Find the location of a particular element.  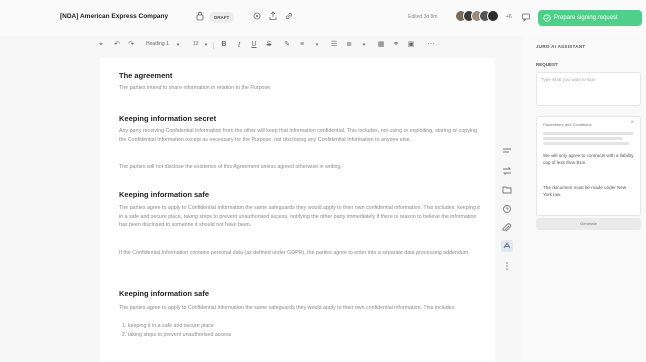

format-paint-icon: ⌖ is located at coordinates (101, 45).